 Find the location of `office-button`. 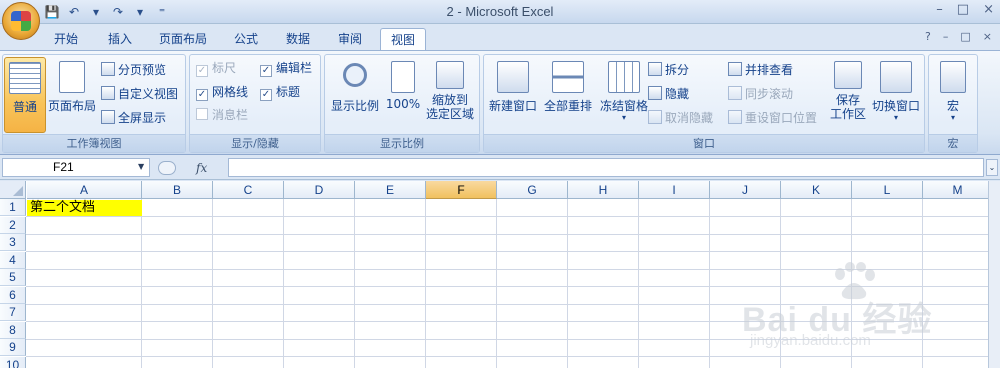

office-button is located at coordinates (21, 21).